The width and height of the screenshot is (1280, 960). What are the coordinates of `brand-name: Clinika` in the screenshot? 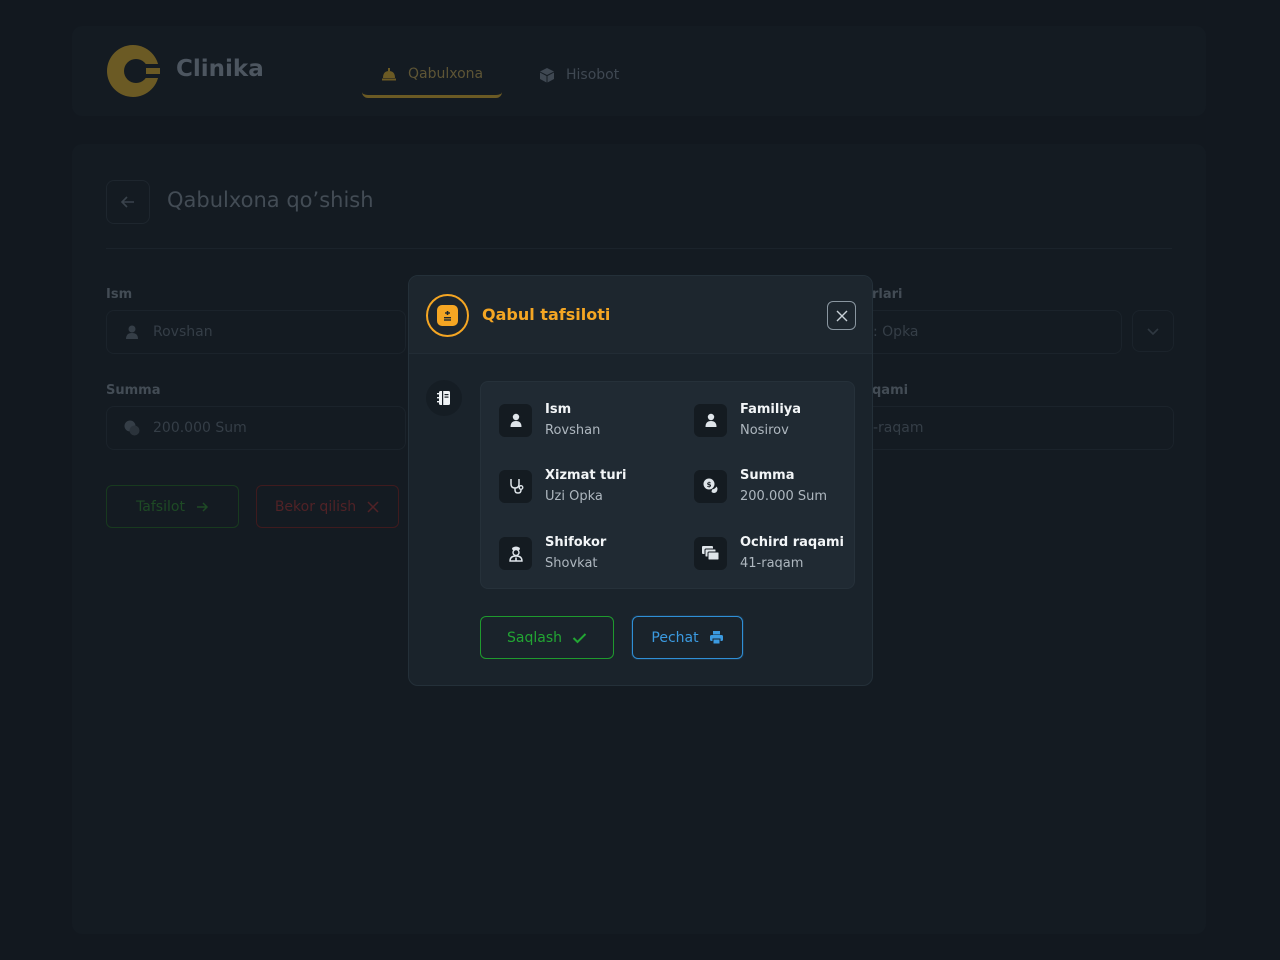 It's located at (220, 69).